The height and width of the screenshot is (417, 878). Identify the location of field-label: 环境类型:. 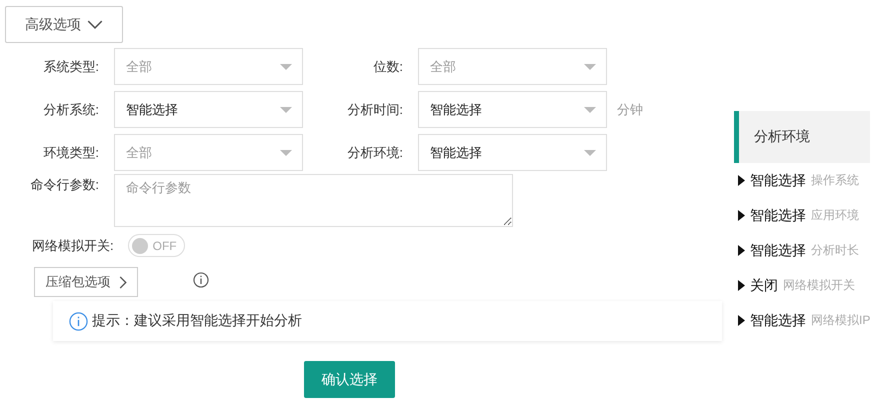
(70, 153).